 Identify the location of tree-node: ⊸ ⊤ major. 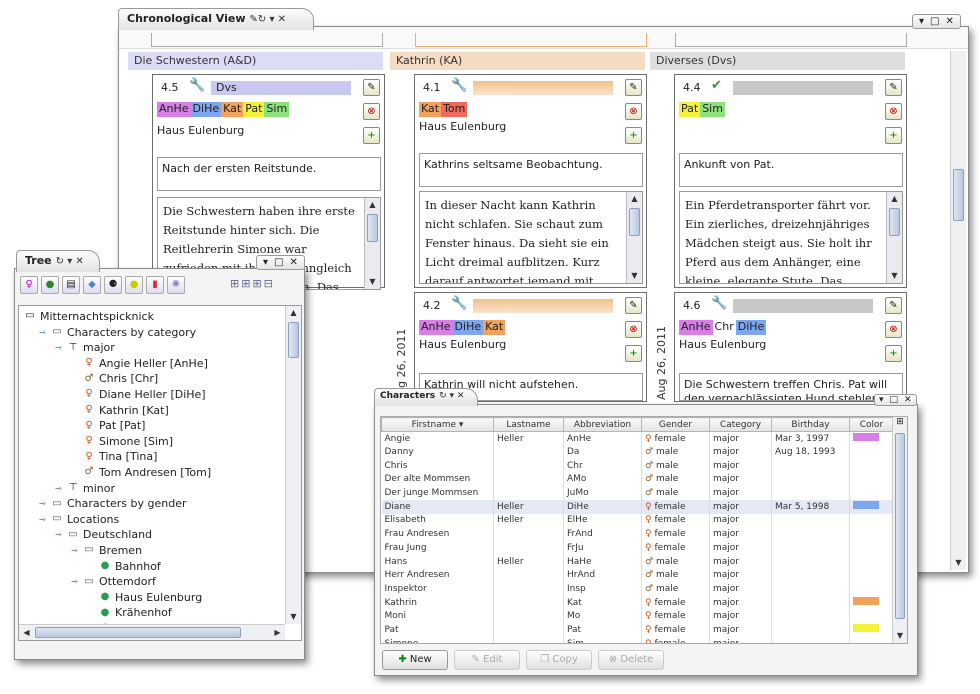
(85, 348).